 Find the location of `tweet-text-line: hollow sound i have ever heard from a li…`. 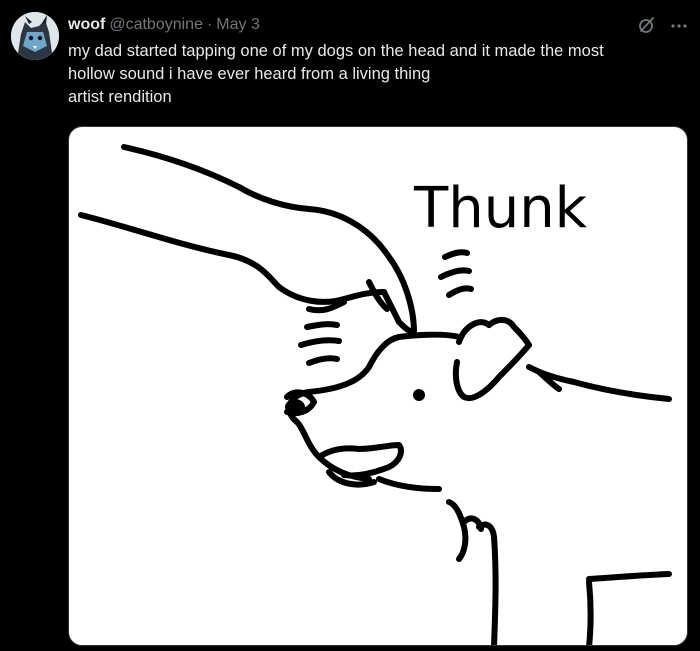

tweet-text-line: hollow sound i have ever heard from a li… is located at coordinates (249, 74).